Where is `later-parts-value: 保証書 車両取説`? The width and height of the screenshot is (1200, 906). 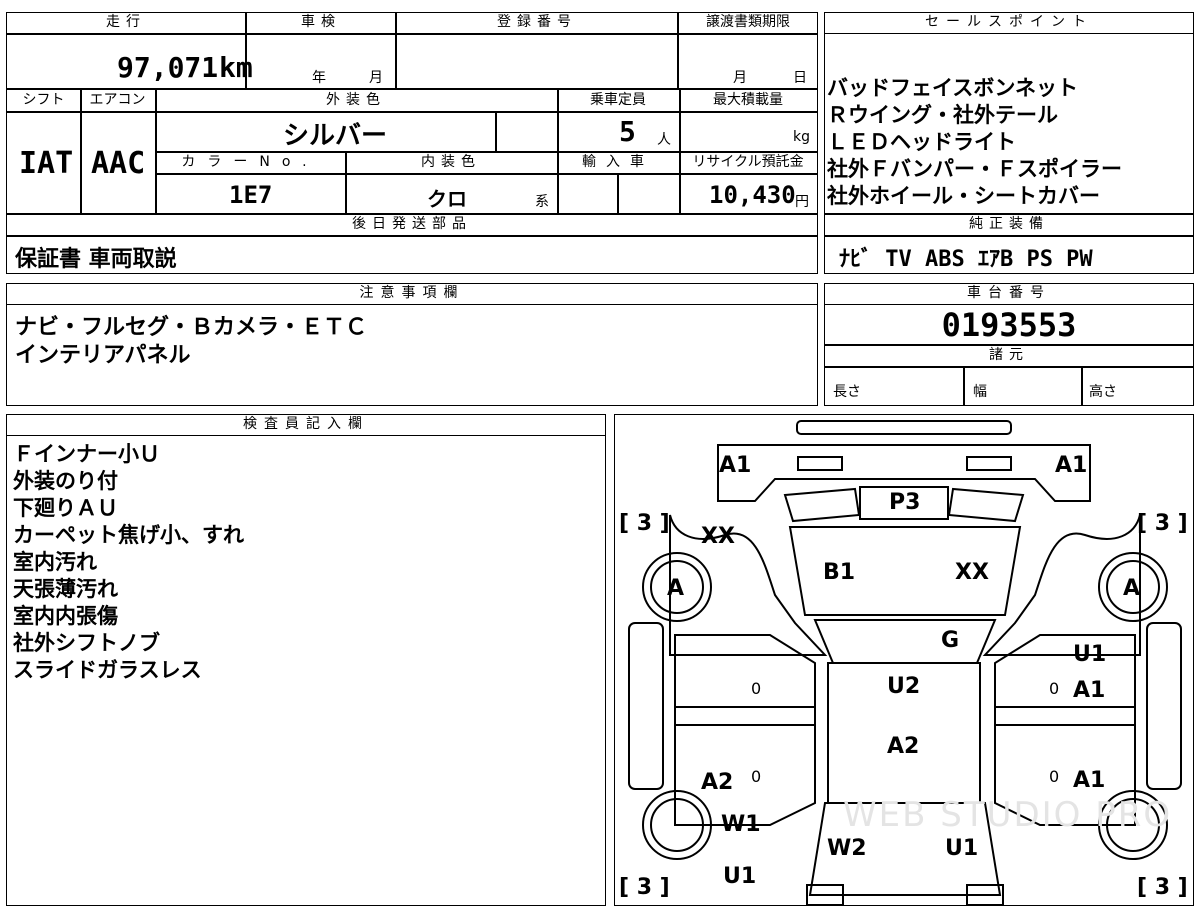 later-parts-value: 保証書 車両取説 is located at coordinates (96, 259).